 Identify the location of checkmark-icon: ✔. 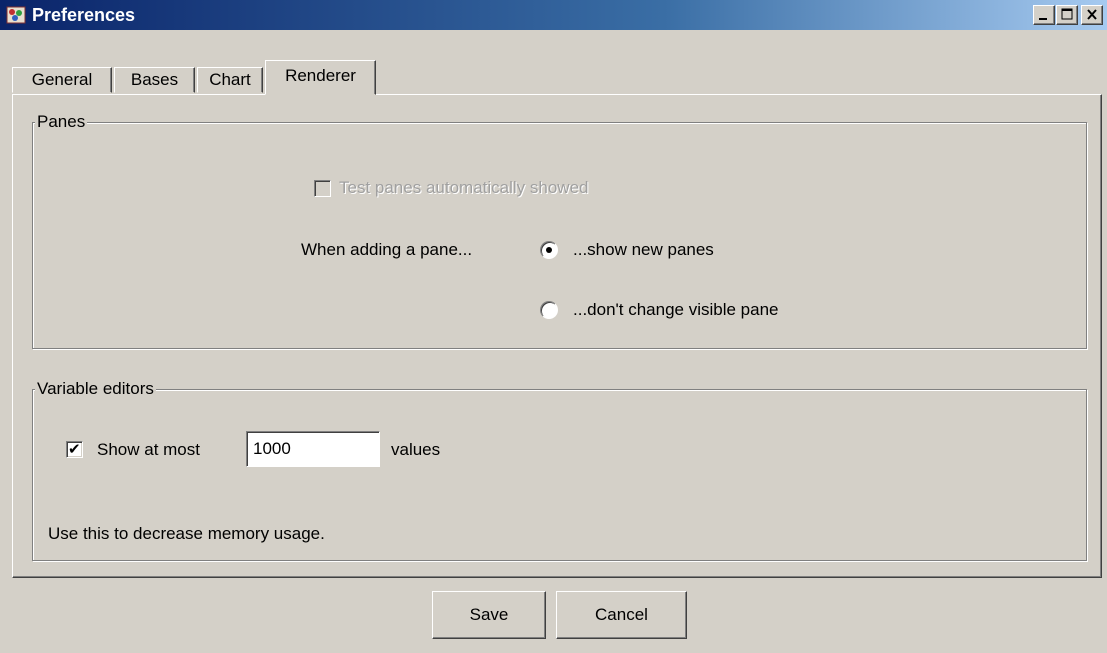
(74, 449).